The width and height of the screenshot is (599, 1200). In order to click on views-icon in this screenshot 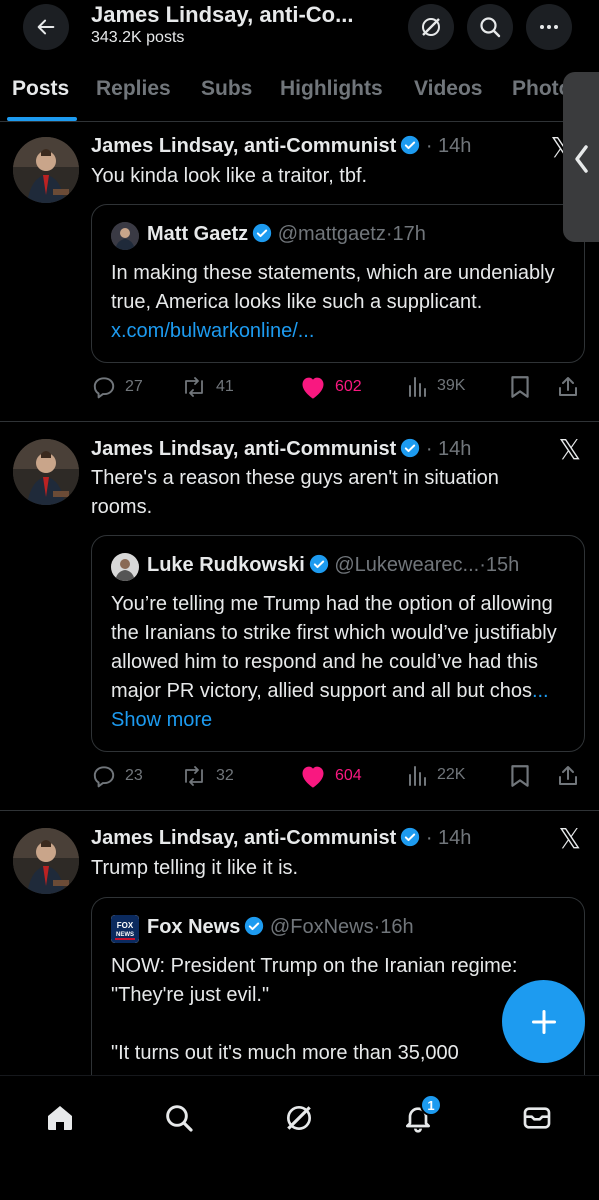, I will do `click(417, 776)`.